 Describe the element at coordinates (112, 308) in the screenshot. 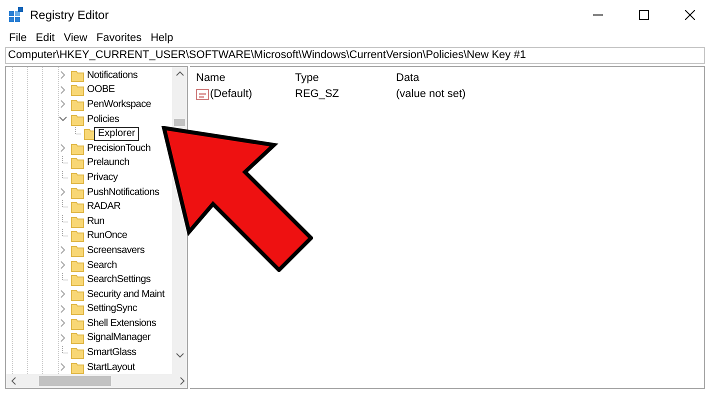

I see `tree-item: SettingSync` at that location.